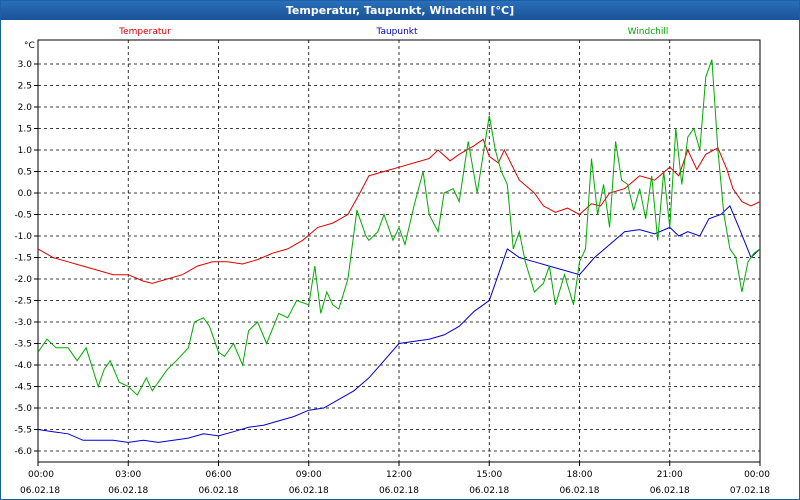 The width and height of the screenshot is (800, 500). I want to click on y-tick-label: -1.5, so click(23, 259).